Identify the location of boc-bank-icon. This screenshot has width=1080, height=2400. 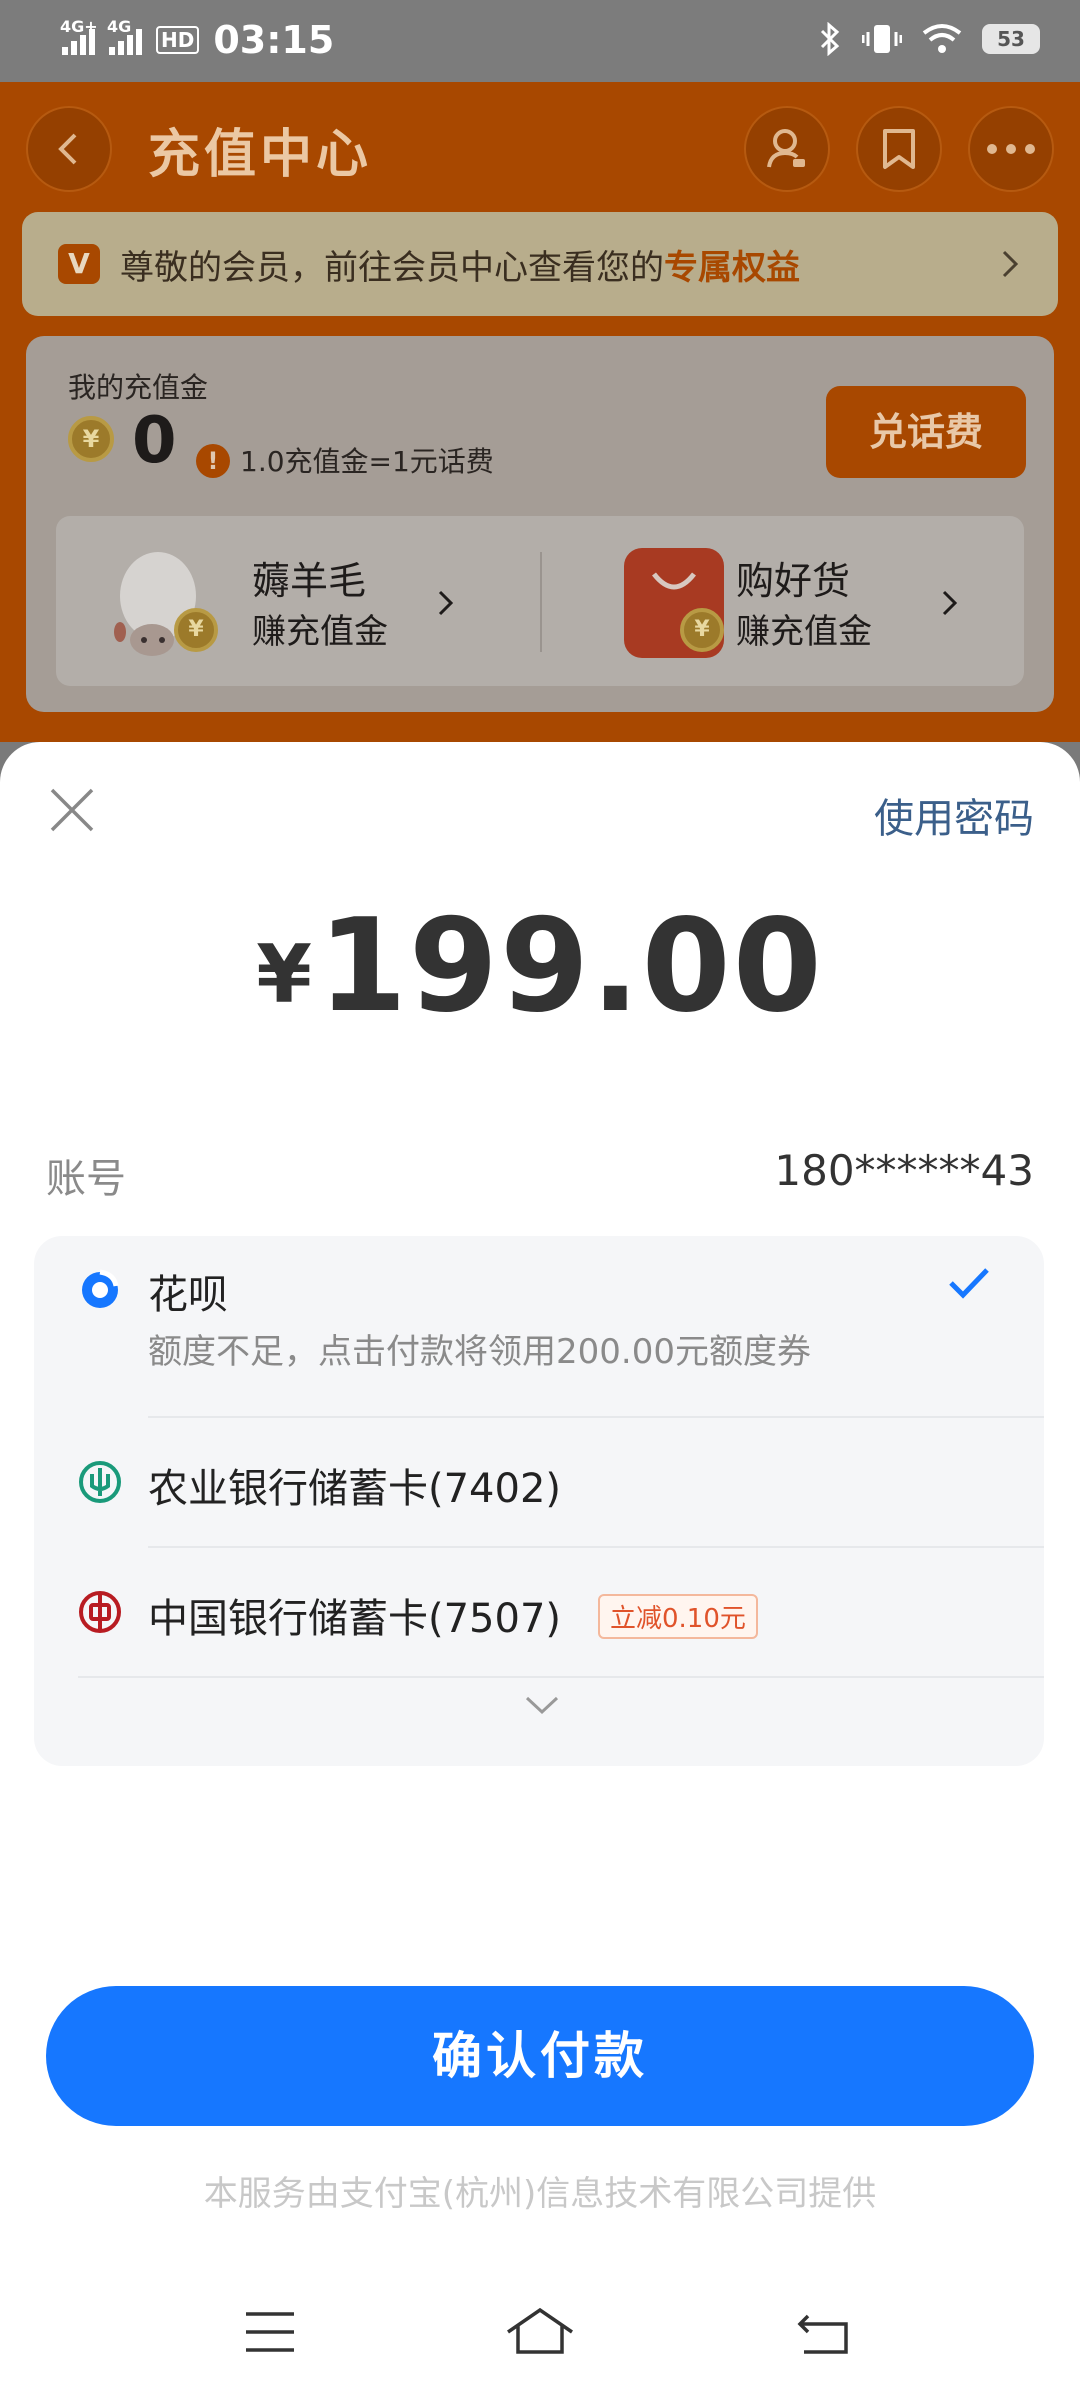
(100, 1612).